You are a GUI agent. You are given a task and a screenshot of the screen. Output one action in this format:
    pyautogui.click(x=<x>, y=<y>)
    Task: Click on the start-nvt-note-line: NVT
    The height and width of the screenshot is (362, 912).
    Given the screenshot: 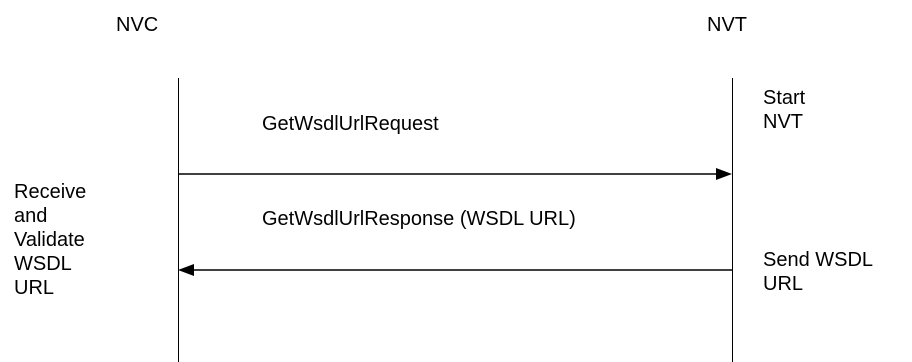 What is the action you would take?
    pyautogui.click(x=783, y=122)
    